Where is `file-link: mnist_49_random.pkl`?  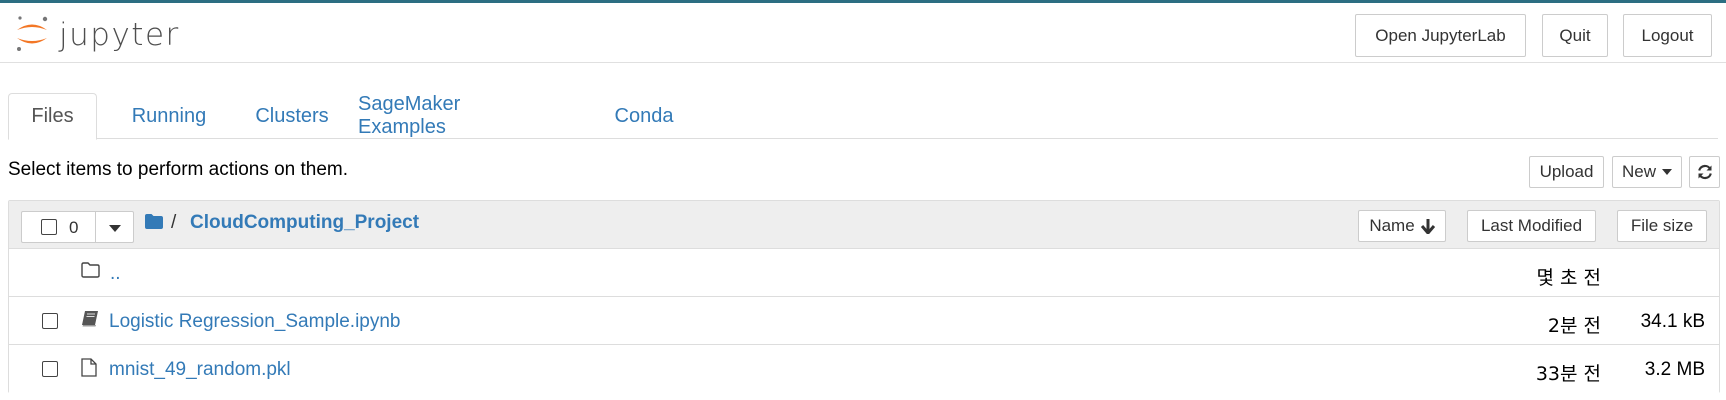 file-link: mnist_49_random.pkl is located at coordinates (200, 370).